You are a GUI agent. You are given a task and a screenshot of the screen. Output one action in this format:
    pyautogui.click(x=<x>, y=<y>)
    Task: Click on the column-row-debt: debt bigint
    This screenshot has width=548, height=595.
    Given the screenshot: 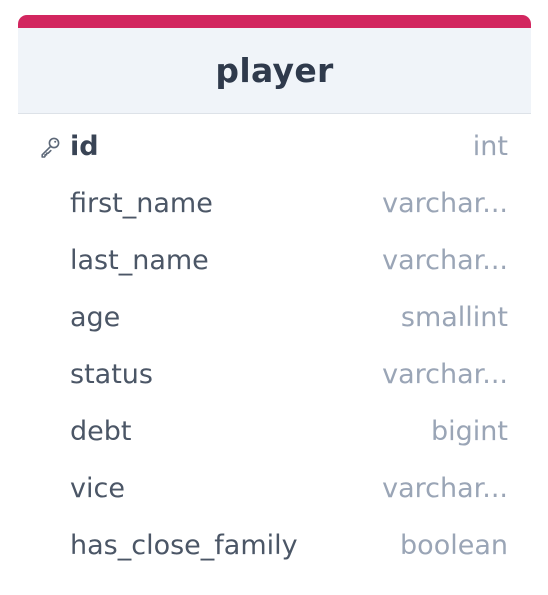 What is the action you would take?
    pyautogui.click(x=274, y=431)
    